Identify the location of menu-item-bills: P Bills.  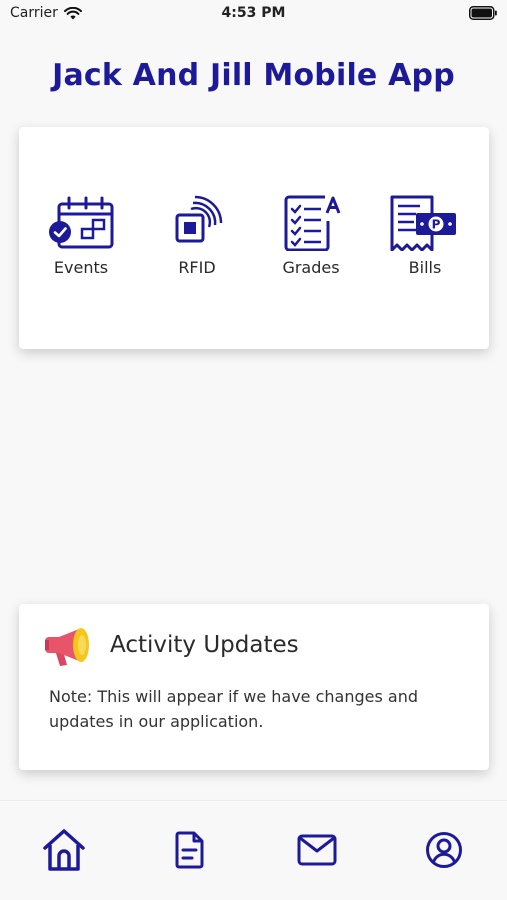
(425, 236).